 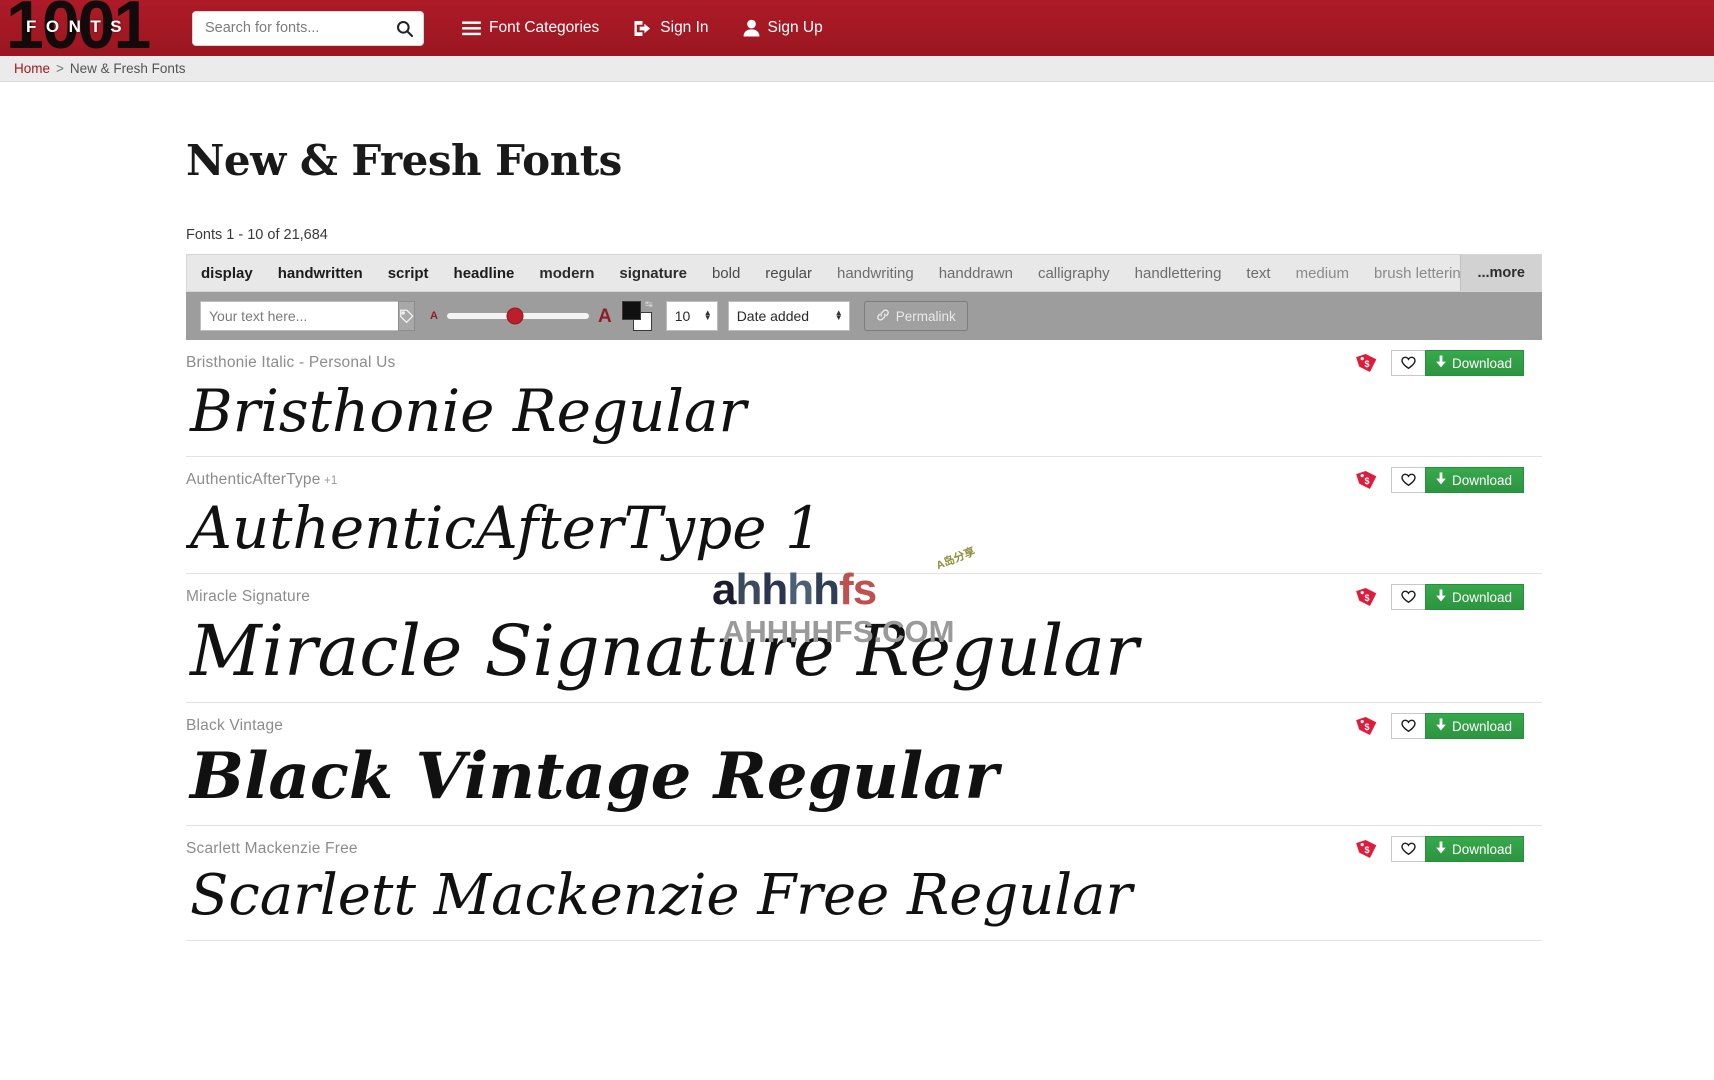 I want to click on tag-filter-handwritten: handwritten, so click(x=320, y=273).